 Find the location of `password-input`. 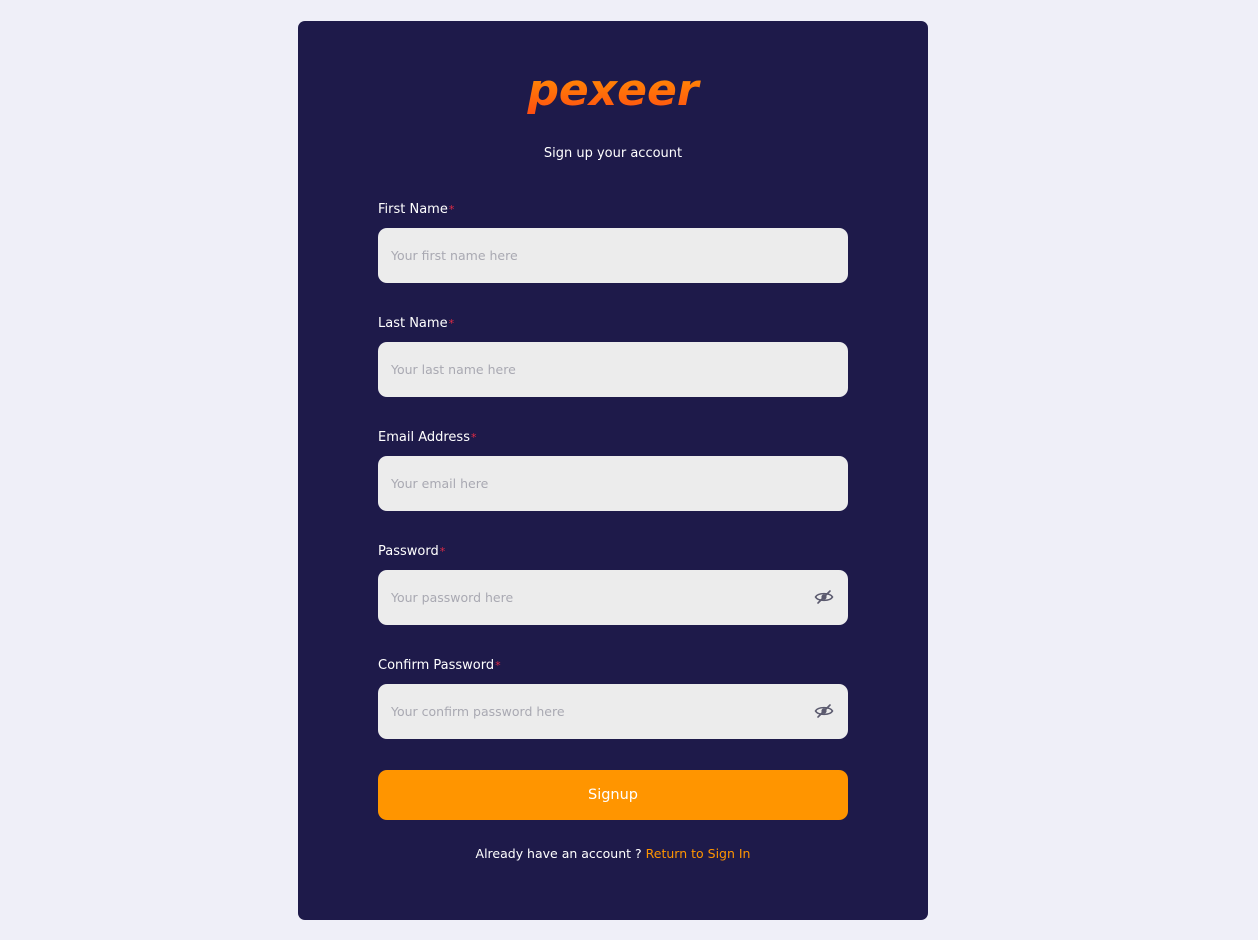

password-input is located at coordinates (613, 597).